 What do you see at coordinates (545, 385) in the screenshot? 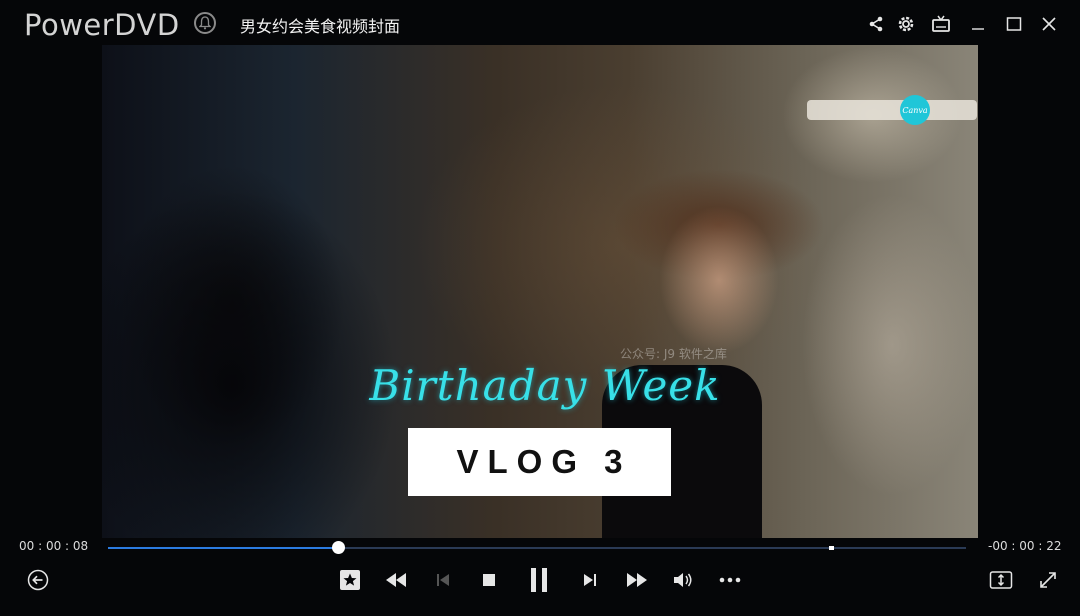
I see `overlay-title: Birthaday Week` at bounding box center [545, 385].